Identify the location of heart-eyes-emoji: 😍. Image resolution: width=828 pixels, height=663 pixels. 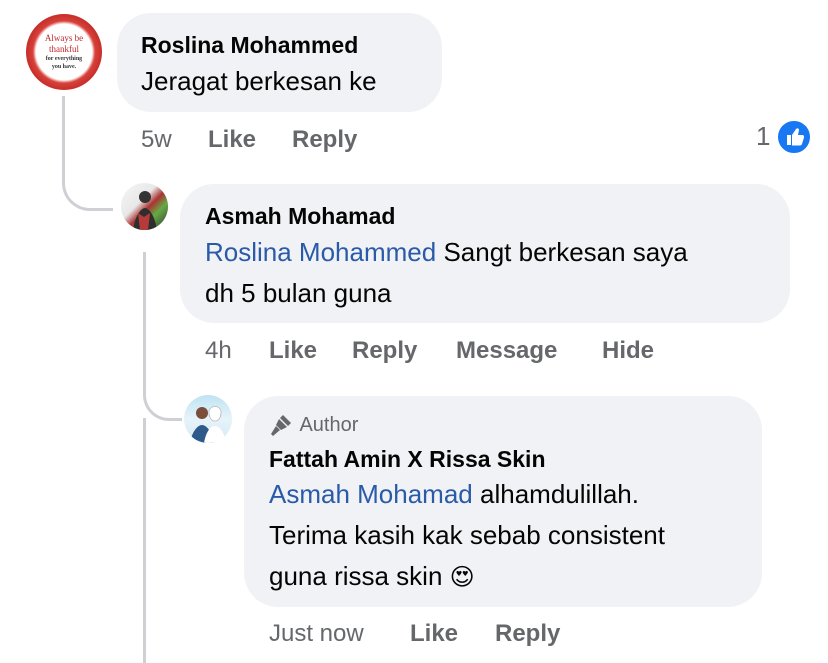
(462, 577).